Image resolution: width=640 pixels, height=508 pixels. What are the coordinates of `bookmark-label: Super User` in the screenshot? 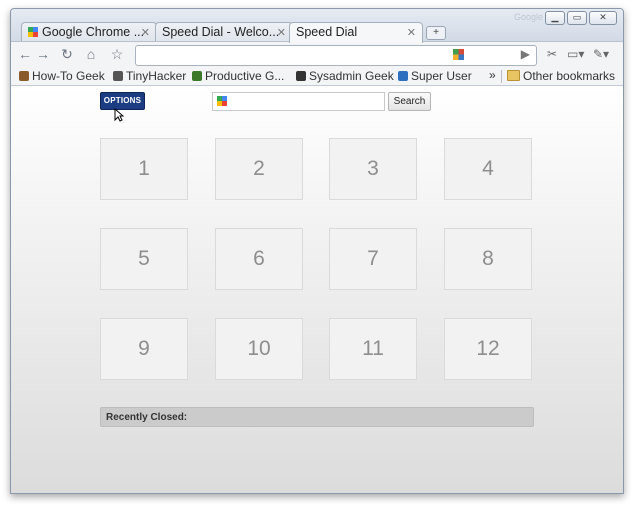 It's located at (441, 76).